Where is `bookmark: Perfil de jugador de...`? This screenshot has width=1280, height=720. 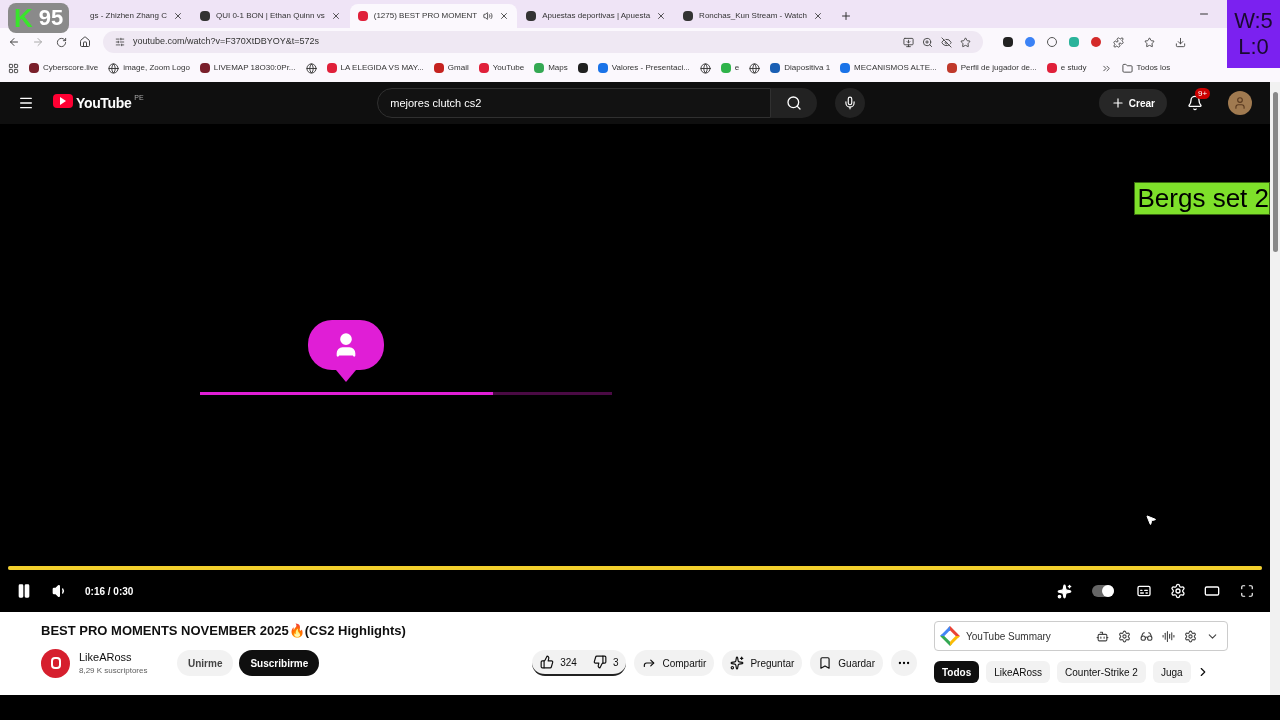
bookmark: Perfil de jugador de... is located at coordinates (991, 68).